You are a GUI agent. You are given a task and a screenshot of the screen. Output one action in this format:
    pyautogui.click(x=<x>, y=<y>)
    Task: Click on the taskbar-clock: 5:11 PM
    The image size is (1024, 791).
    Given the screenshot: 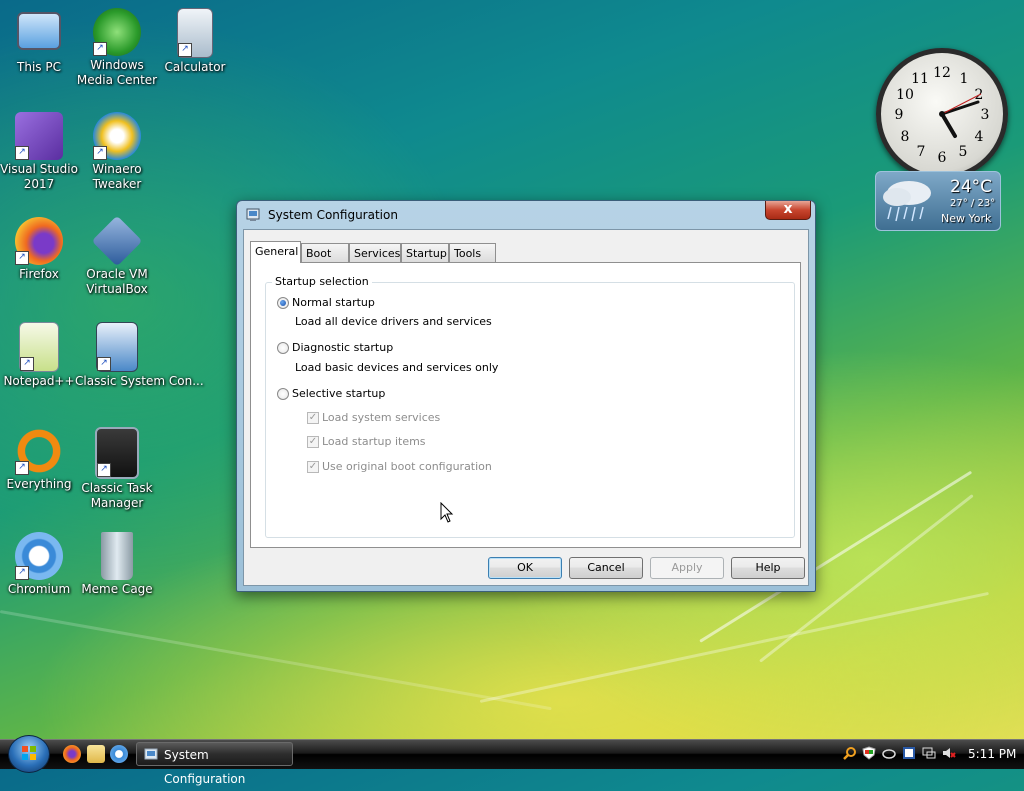 What is the action you would take?
    pyautogui.click(x=992, y=754)
    